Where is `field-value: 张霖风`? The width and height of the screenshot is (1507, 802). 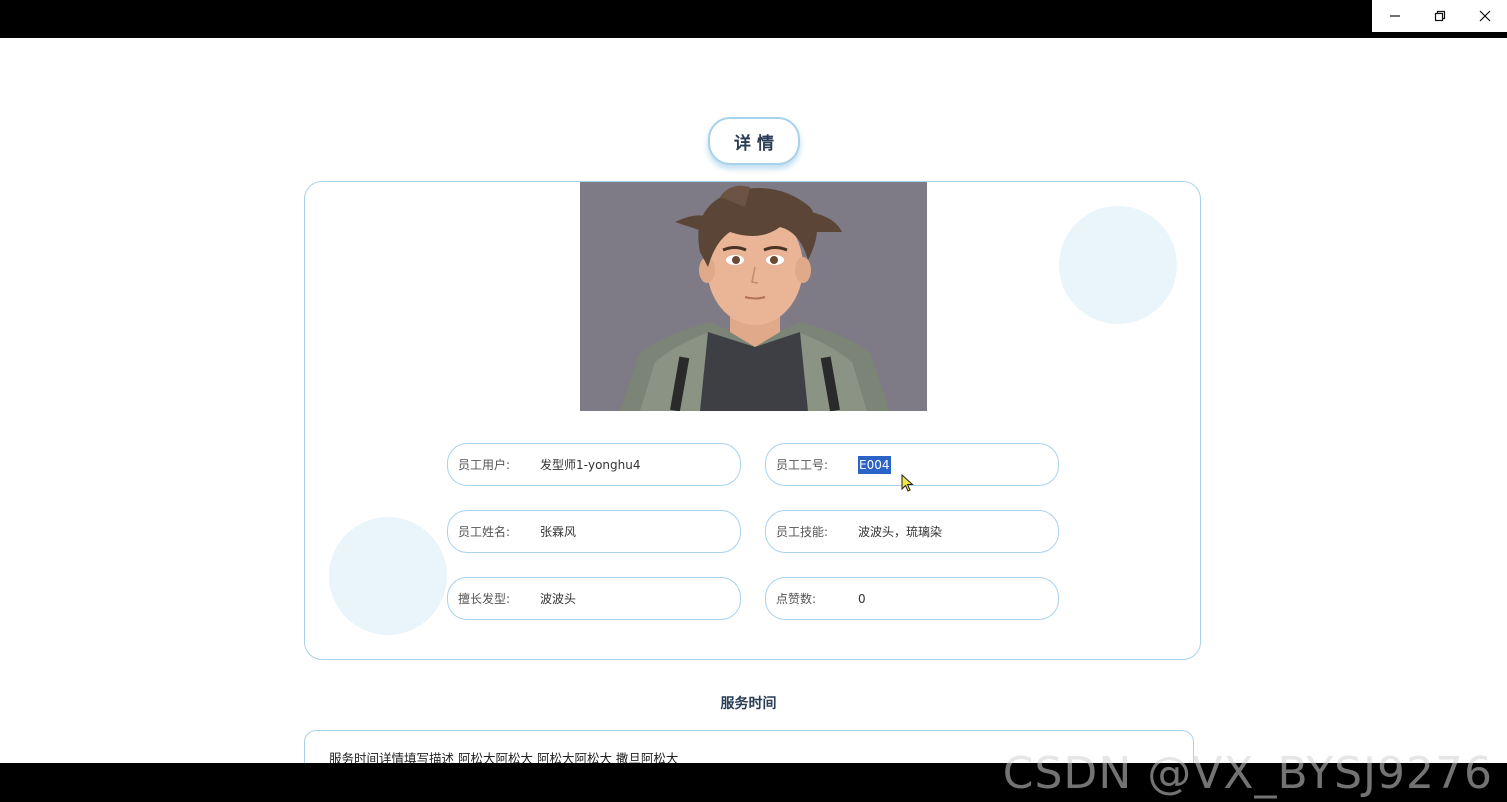 field-value: 张霖风 is located at coordinates (558, 532).